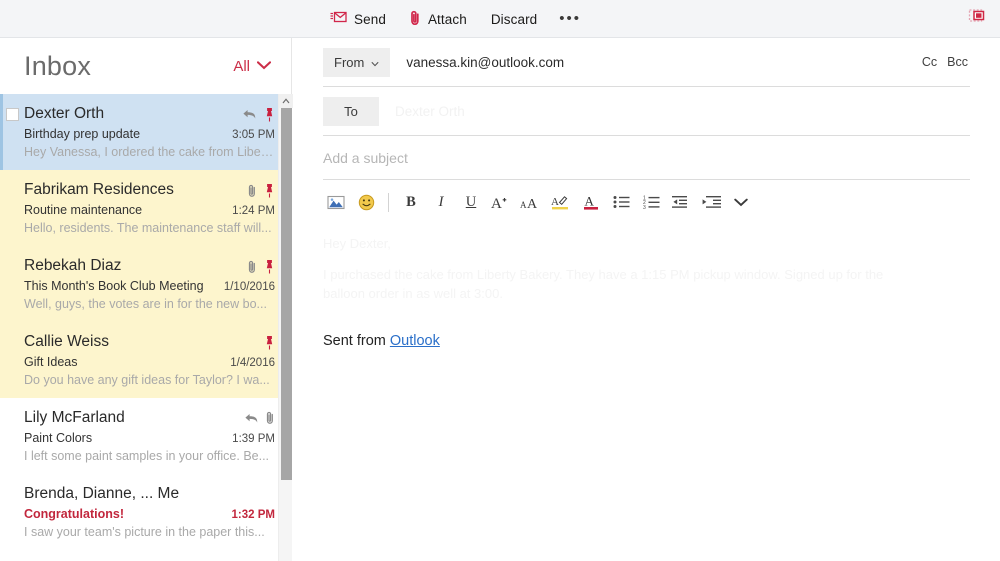  Describe the element at coordinates (252, 66) in the screenshot. I see `filter-dropdown: All` at that location.